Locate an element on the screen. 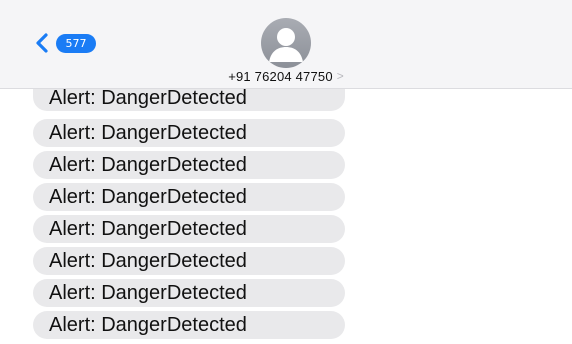 Image resolution: width=572 pixels, height=344 pixels. avatar is located at coordinates (286, 43).